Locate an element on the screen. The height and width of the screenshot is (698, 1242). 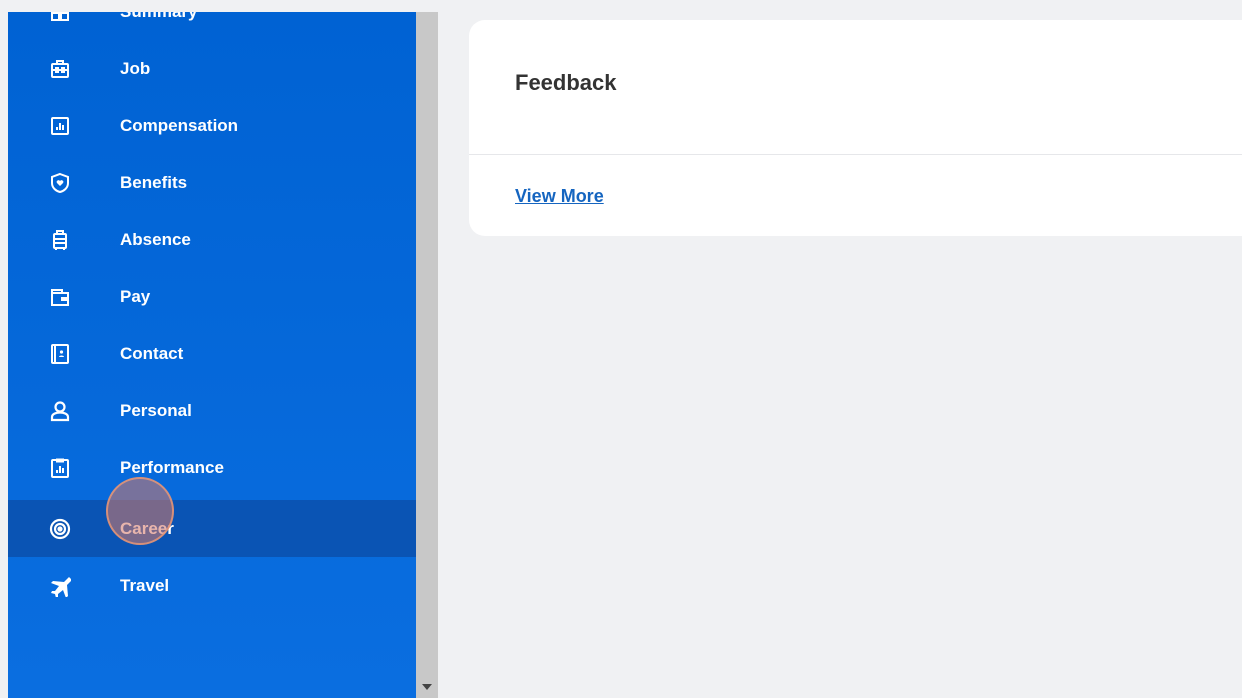
sidebar-item-pay: Pay is located at coordinates (212, 296).